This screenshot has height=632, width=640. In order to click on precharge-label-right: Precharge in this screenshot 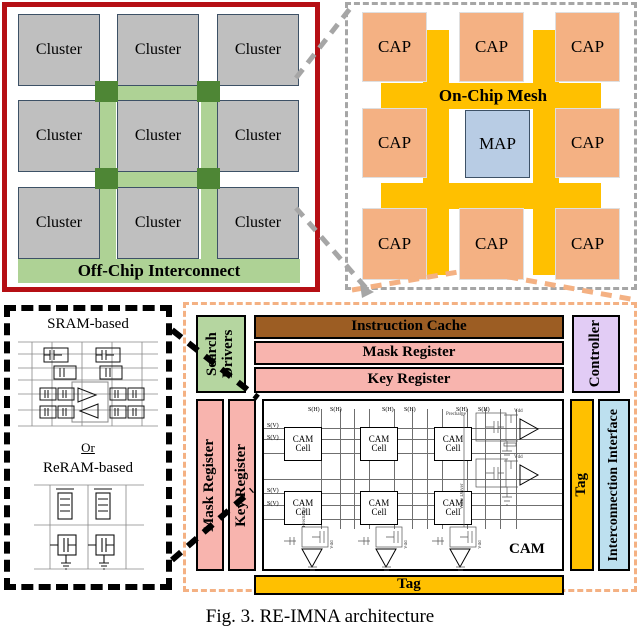, I will do `click(456, 414)`.